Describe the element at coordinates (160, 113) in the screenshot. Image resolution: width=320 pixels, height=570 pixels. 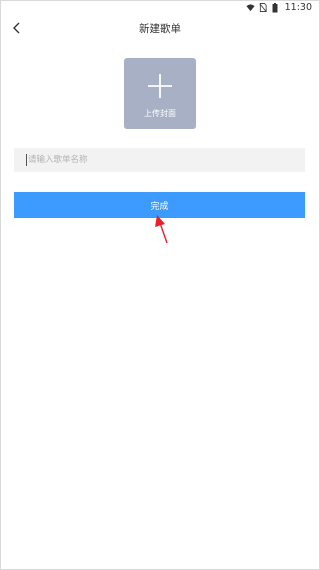
I see `upload-cover-label: 上传封面` at that location.